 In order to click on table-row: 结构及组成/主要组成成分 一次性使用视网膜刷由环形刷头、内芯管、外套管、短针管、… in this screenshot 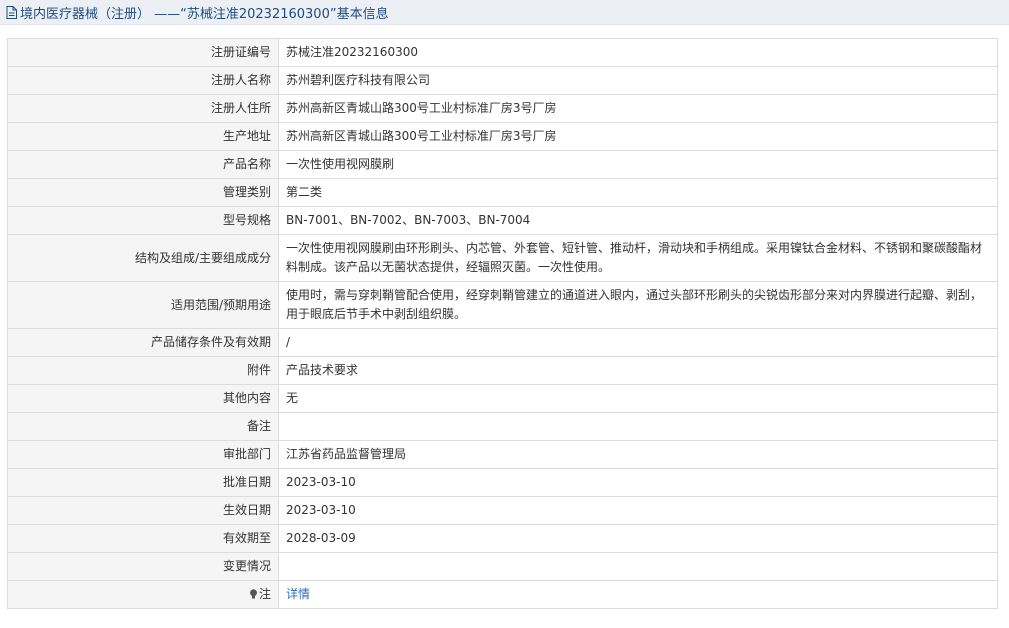, I will do `click(502, 258)`.